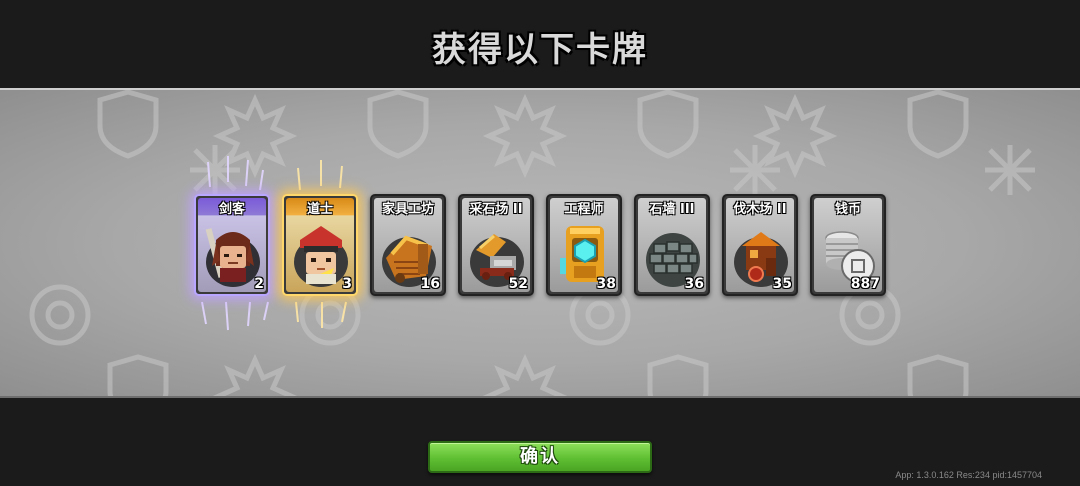 This screenshot has height=486, width=1080. Describe the element at coordinates (320, 245) in the screenshot. I see `card-taoist: 道士 3` at that location.